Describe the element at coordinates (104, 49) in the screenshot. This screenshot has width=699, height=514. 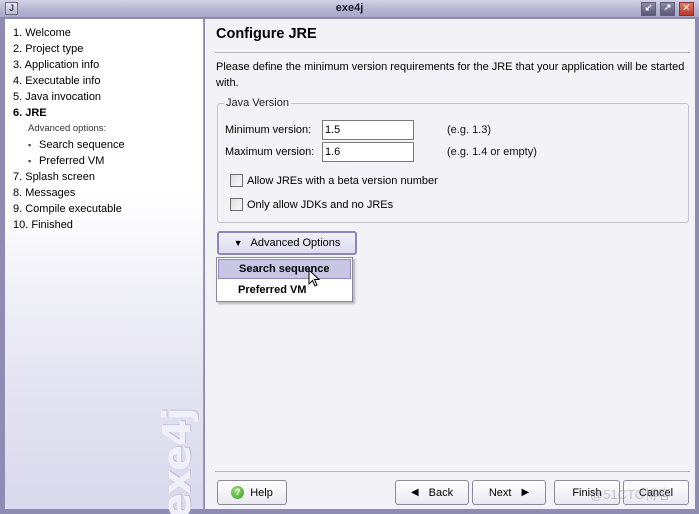
I see `step-project-type: 2. Project type` at that location.